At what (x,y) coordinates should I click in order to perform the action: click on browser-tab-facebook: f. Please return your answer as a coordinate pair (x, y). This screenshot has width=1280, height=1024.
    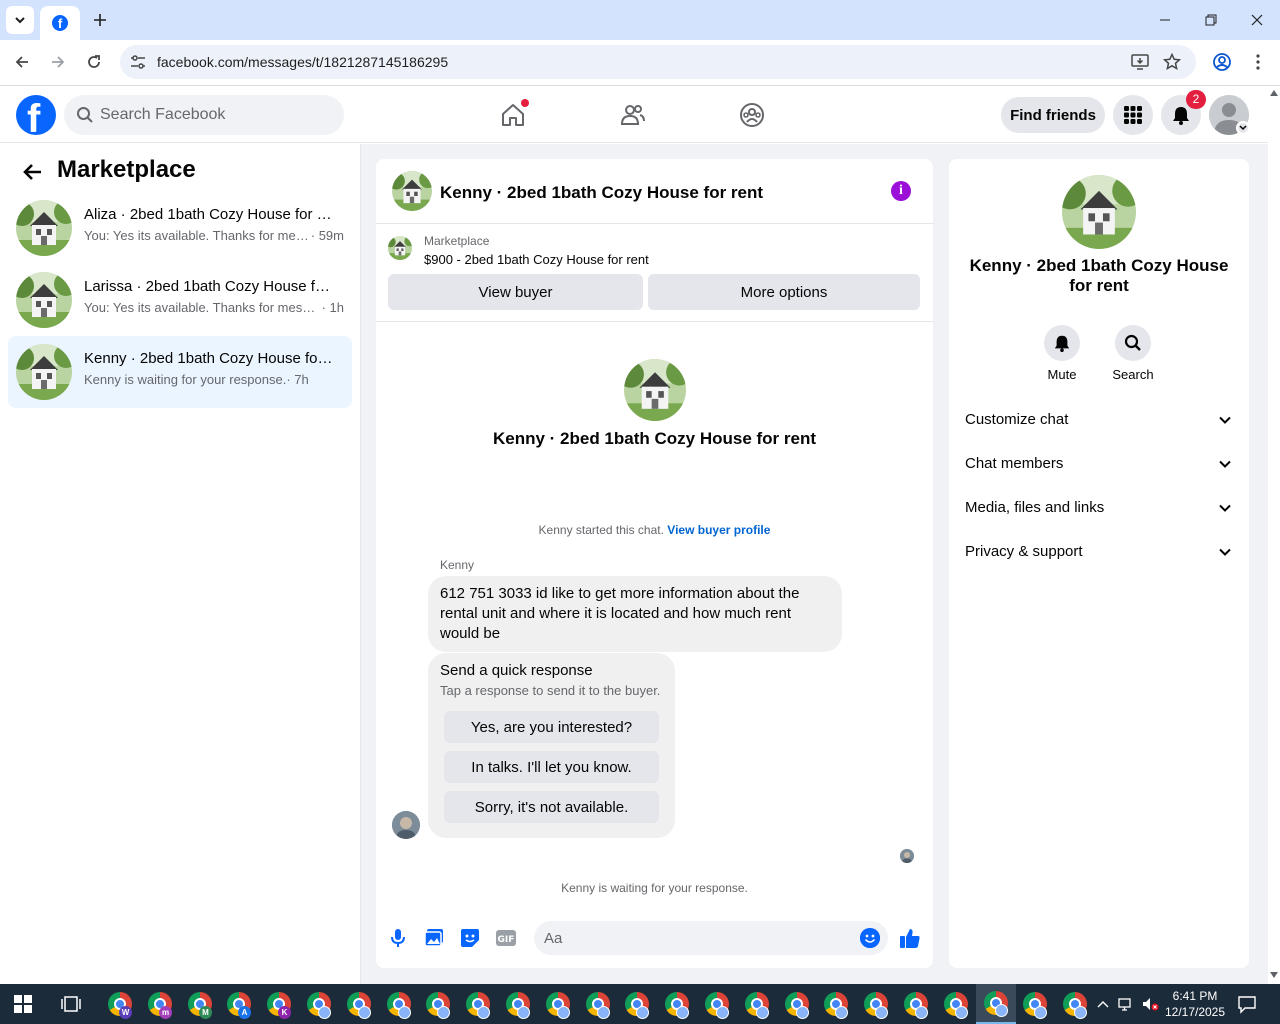
    Looking at the image, I should click on (60, 23).